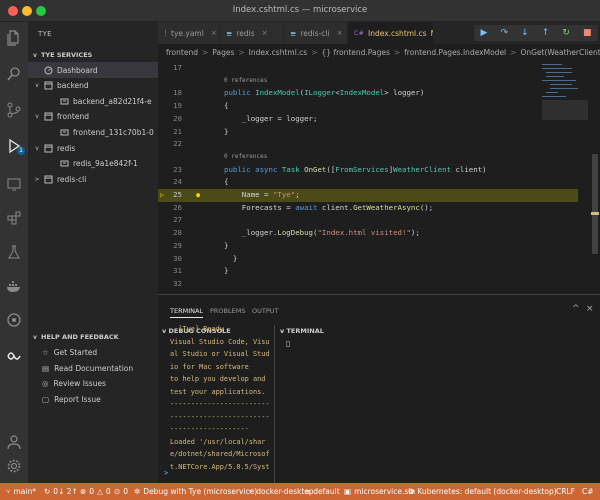 The image size is (600, 500). I want to click on tab-label: redis, so click(245, 33).